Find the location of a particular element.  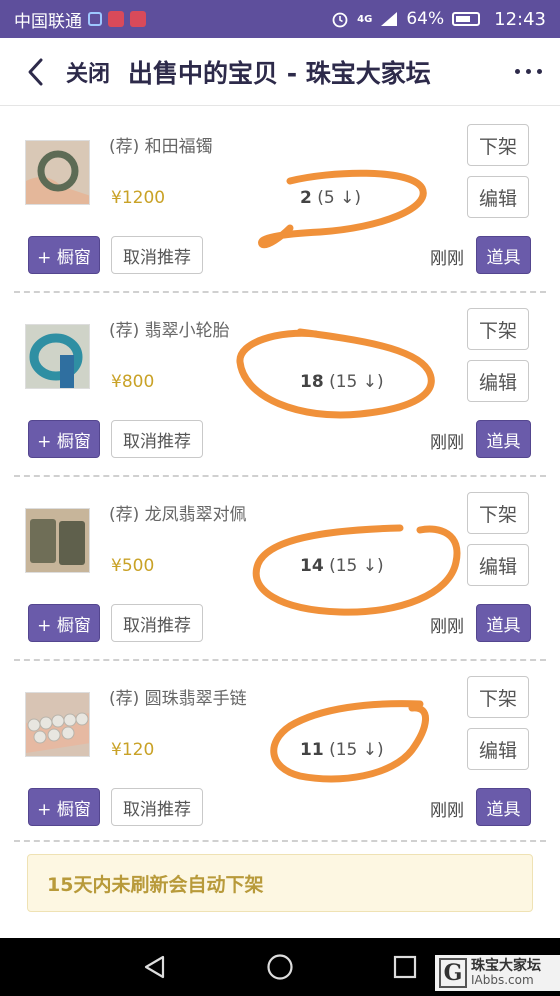

item-title: (荐) 圆珠翡翠手链 is located at coordinates (178, 696).